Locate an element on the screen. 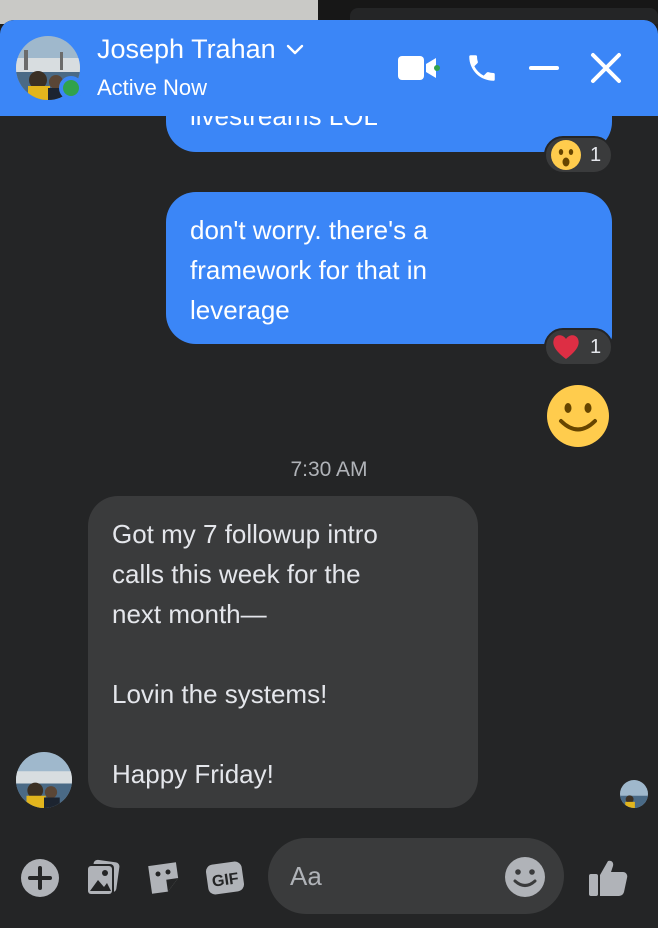 This screenshot has height=928, width=658. smiley-emoji-icon is located at coordinates (578, 416).